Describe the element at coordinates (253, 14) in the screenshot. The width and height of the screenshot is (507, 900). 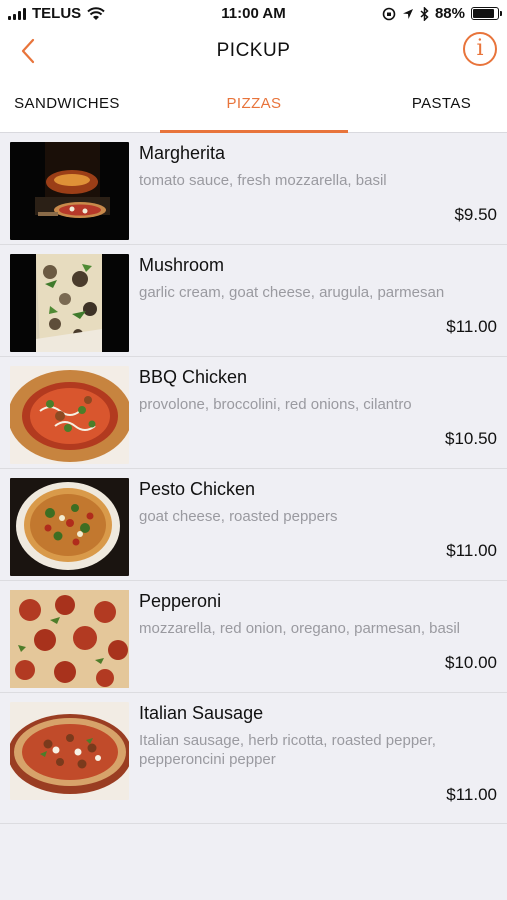
I see `status-bar: TELUS 11:00 AM 88%` at that location.